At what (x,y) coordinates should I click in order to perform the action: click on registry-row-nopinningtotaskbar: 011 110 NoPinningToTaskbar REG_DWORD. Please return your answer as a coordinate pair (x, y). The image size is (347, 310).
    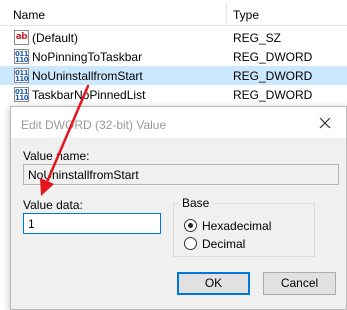
    Looking at the image, I should click on (173, 56).